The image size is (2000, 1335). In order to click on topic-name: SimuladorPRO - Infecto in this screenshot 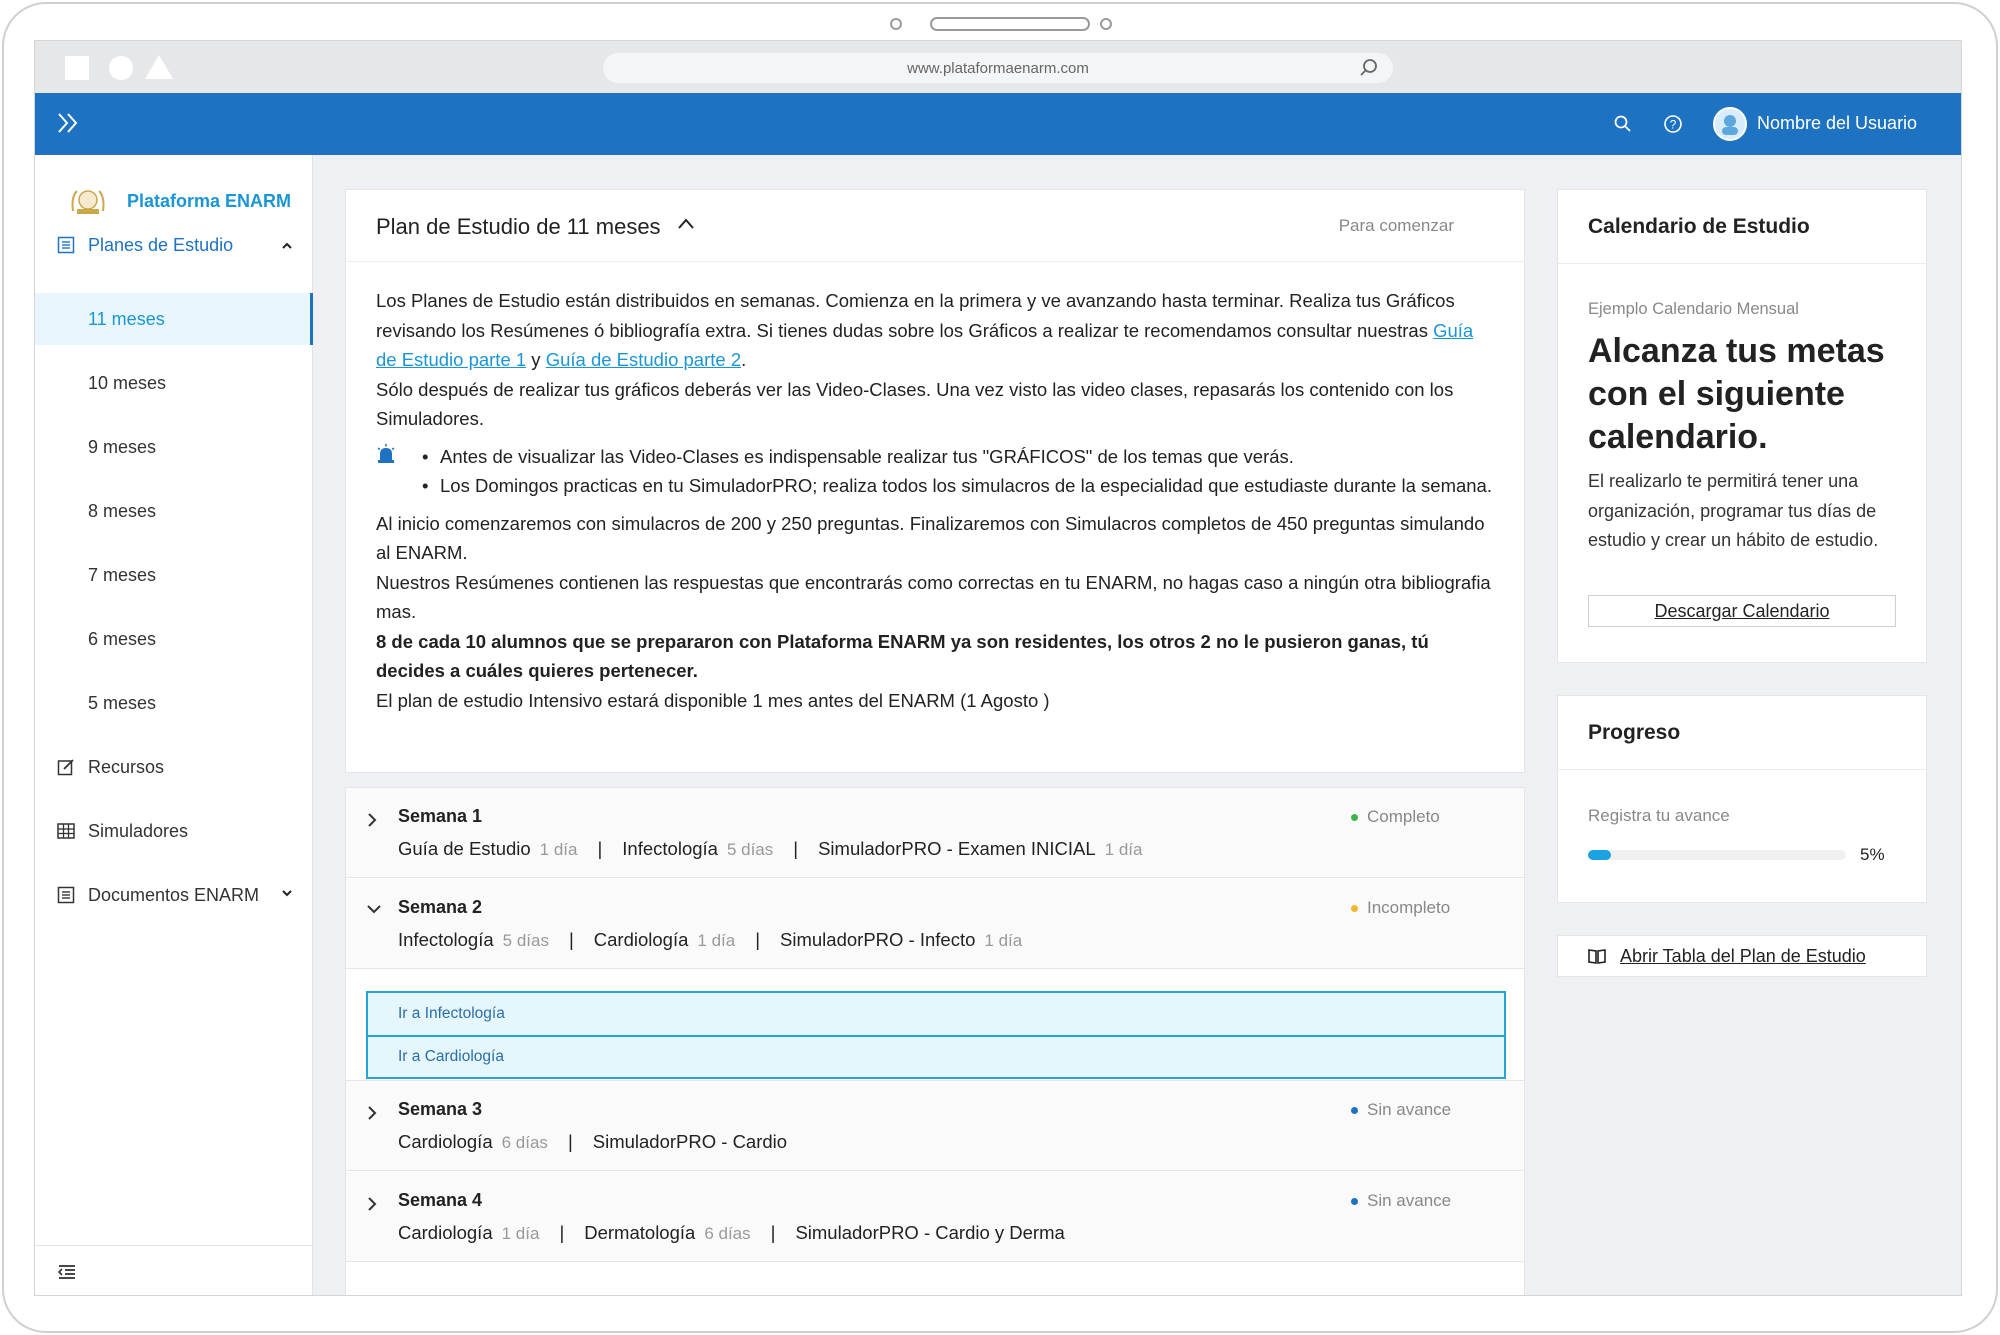, I will do `click(877, 940)`.